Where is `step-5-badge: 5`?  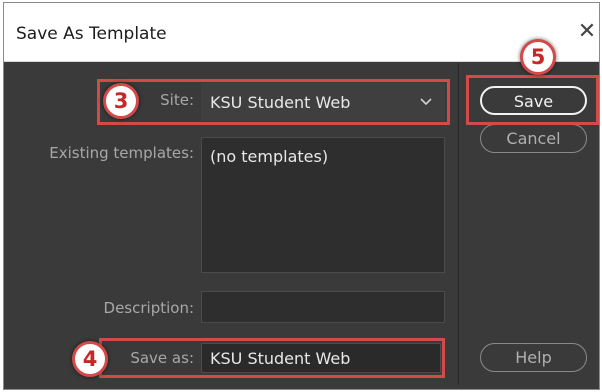 step-5-badge: 5 is located at coordinates (538, 57).